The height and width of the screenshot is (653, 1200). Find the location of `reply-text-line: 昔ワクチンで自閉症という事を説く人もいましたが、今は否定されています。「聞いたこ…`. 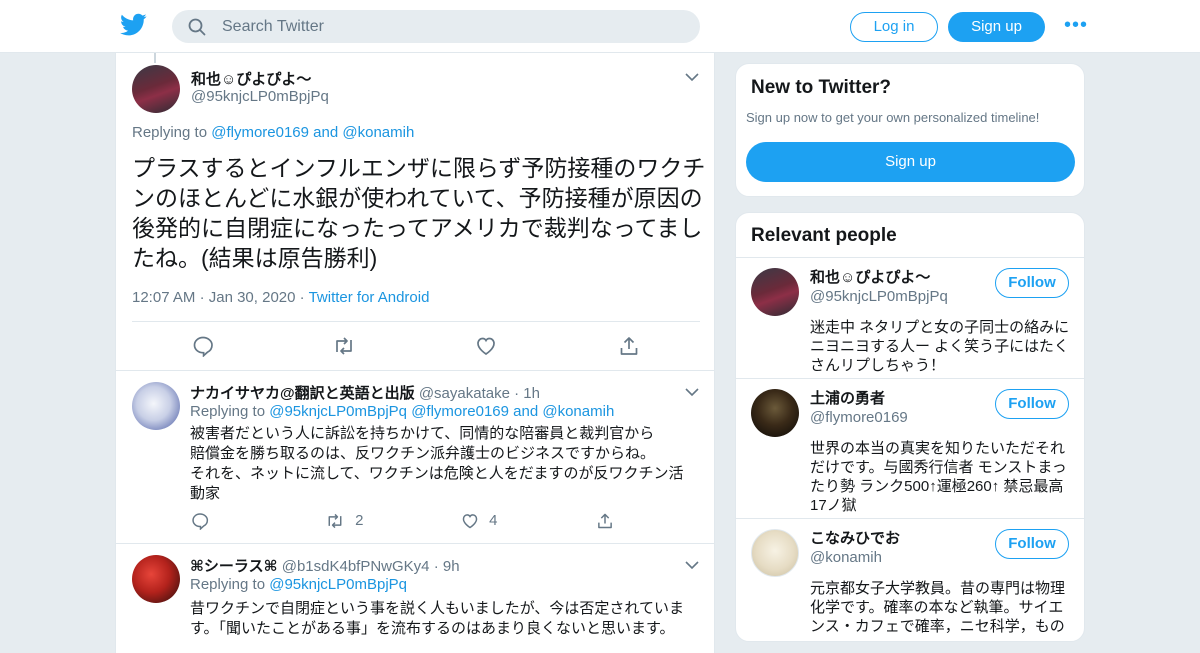

reply-text-line: 昔ワクチンで自閉症という事を説く人もいましたが、今は否定されています。「聞いたこ… is located at coordinates (437, 618).